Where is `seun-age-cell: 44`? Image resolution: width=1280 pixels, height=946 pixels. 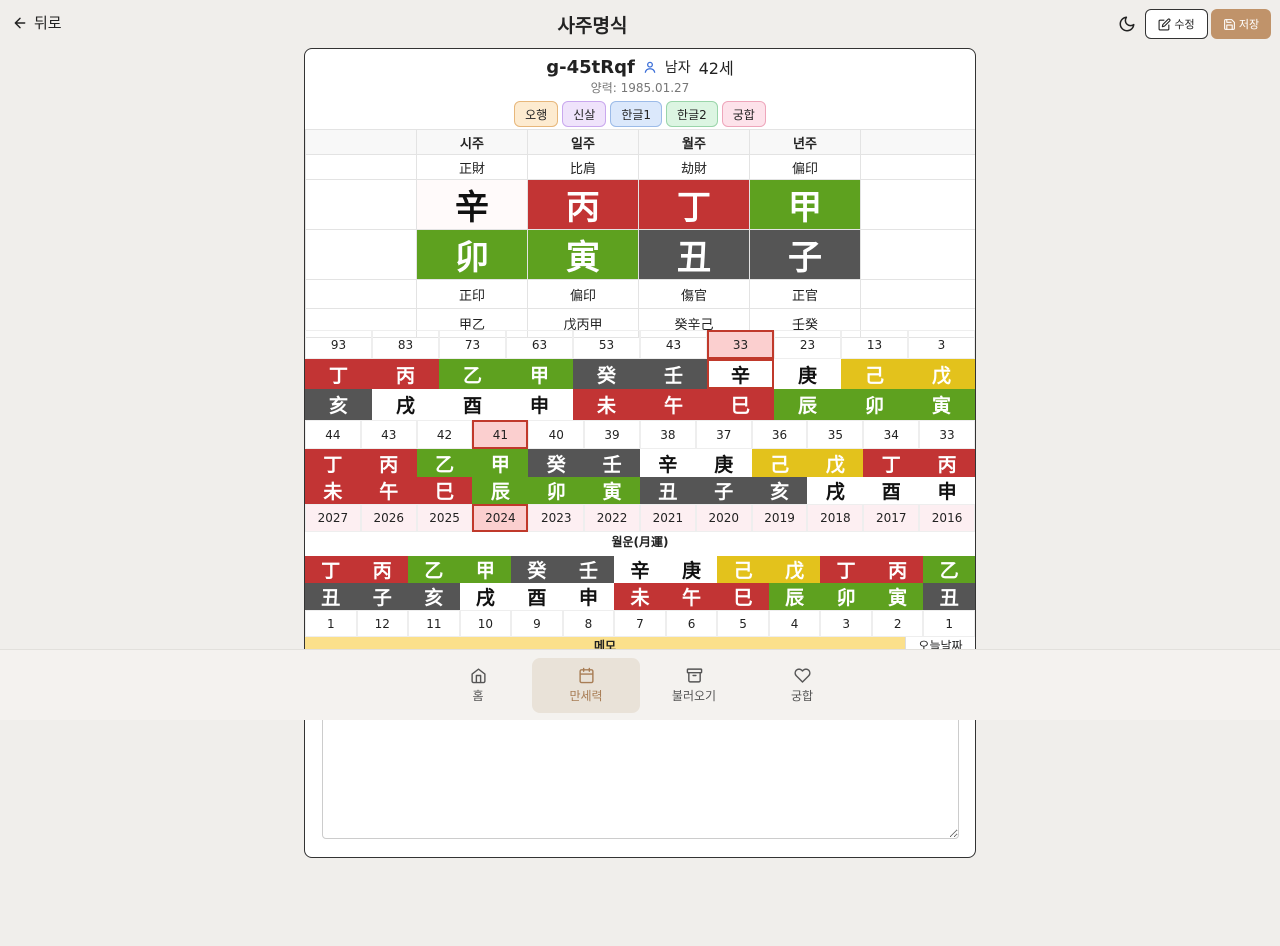 seun-age-cell: 44 is located at coordinates (333, 434).